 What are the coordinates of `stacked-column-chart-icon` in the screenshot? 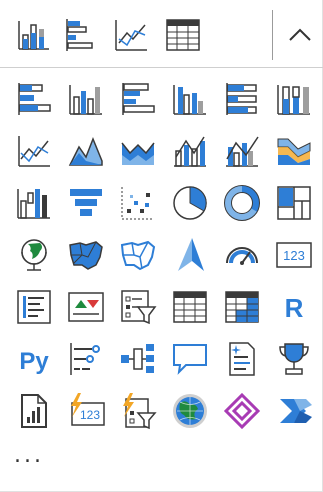 It's located at (86, 99).